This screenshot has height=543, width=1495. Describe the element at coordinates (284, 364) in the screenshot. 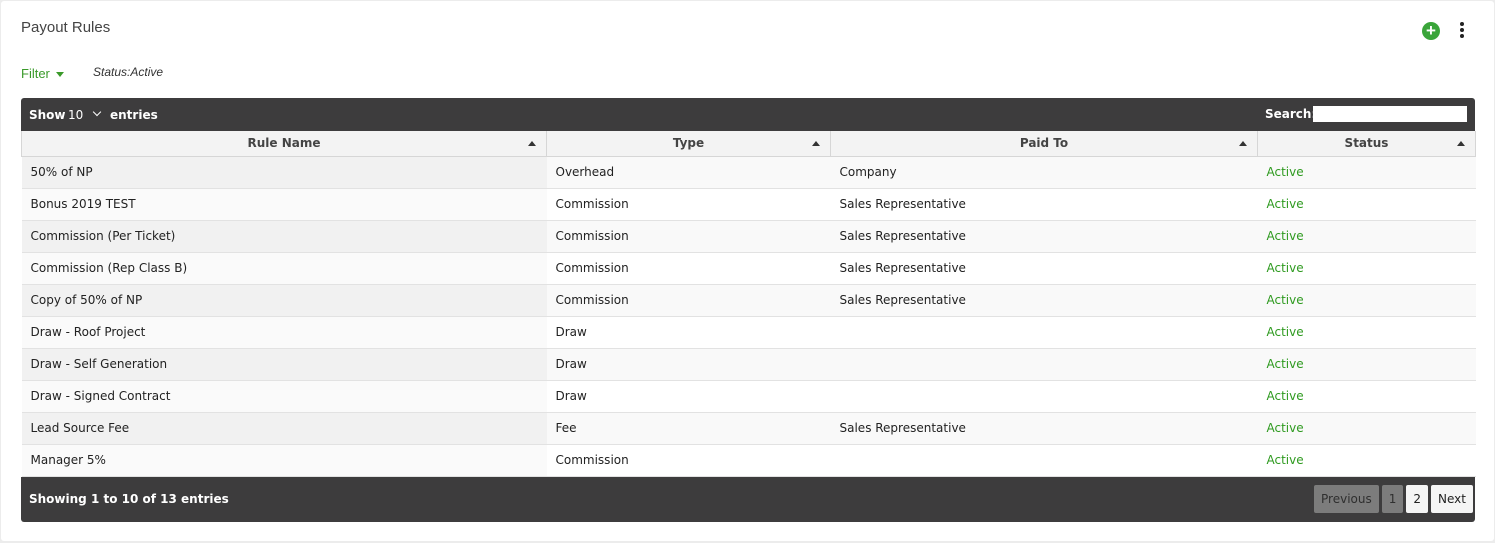

I see `rule-name-cell: Draw - Self Generation` at that location.